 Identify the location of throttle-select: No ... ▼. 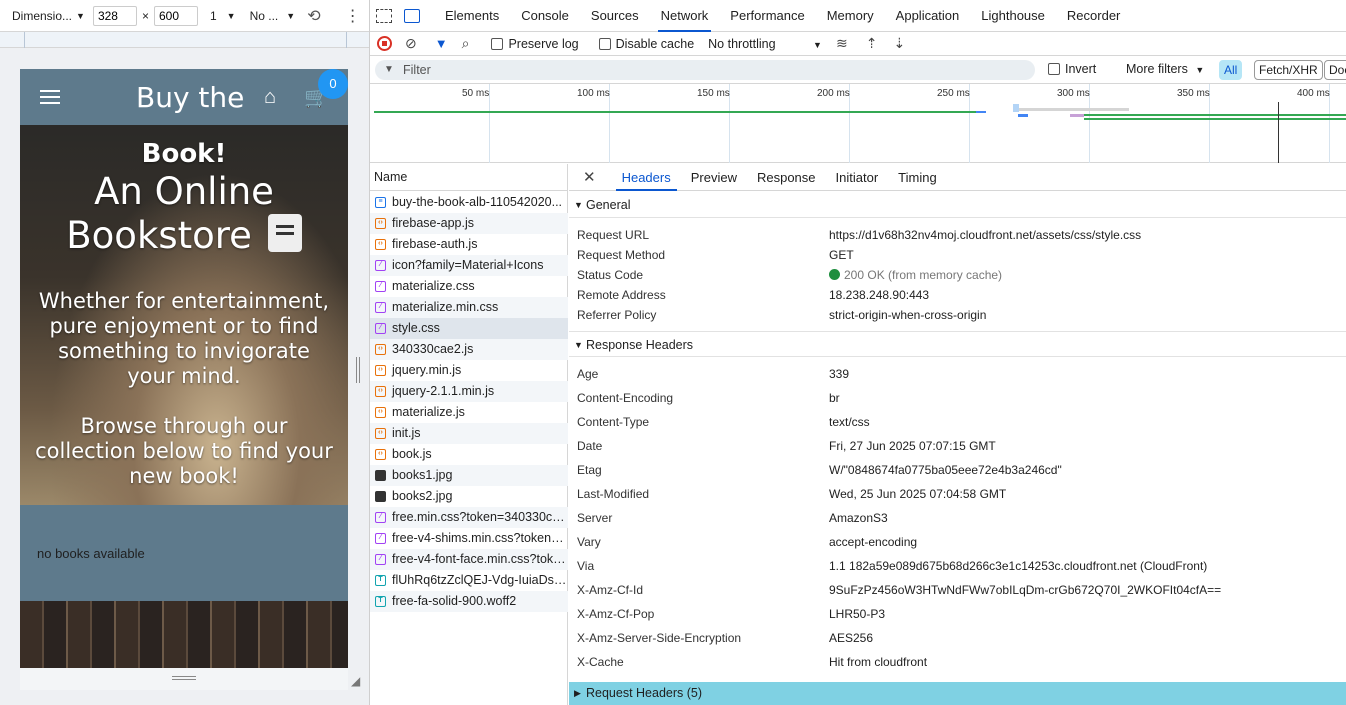
(273, 16).